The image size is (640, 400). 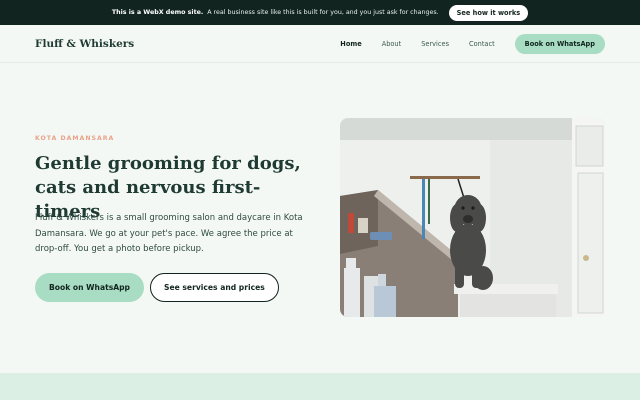 What do you see at coordinates (350, 44) in the screenshot?
I see `nav-item-home: Home` at bounding box center [350, 44].